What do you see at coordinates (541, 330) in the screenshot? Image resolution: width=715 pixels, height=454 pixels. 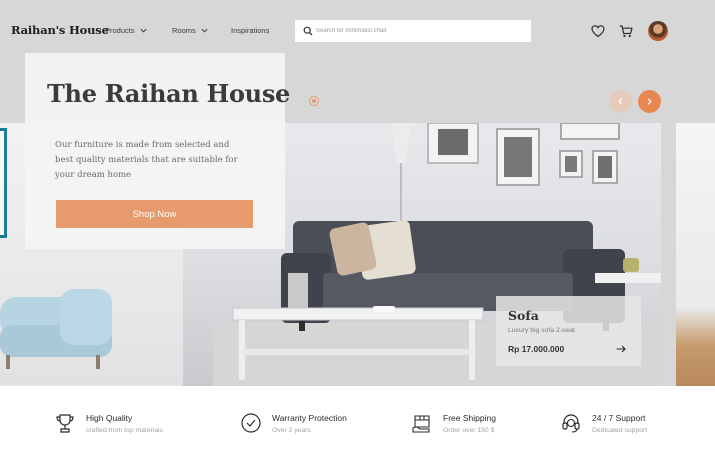 I see `product-description: Luxury big sofa 2-seat` at bounding box center [541, 330].